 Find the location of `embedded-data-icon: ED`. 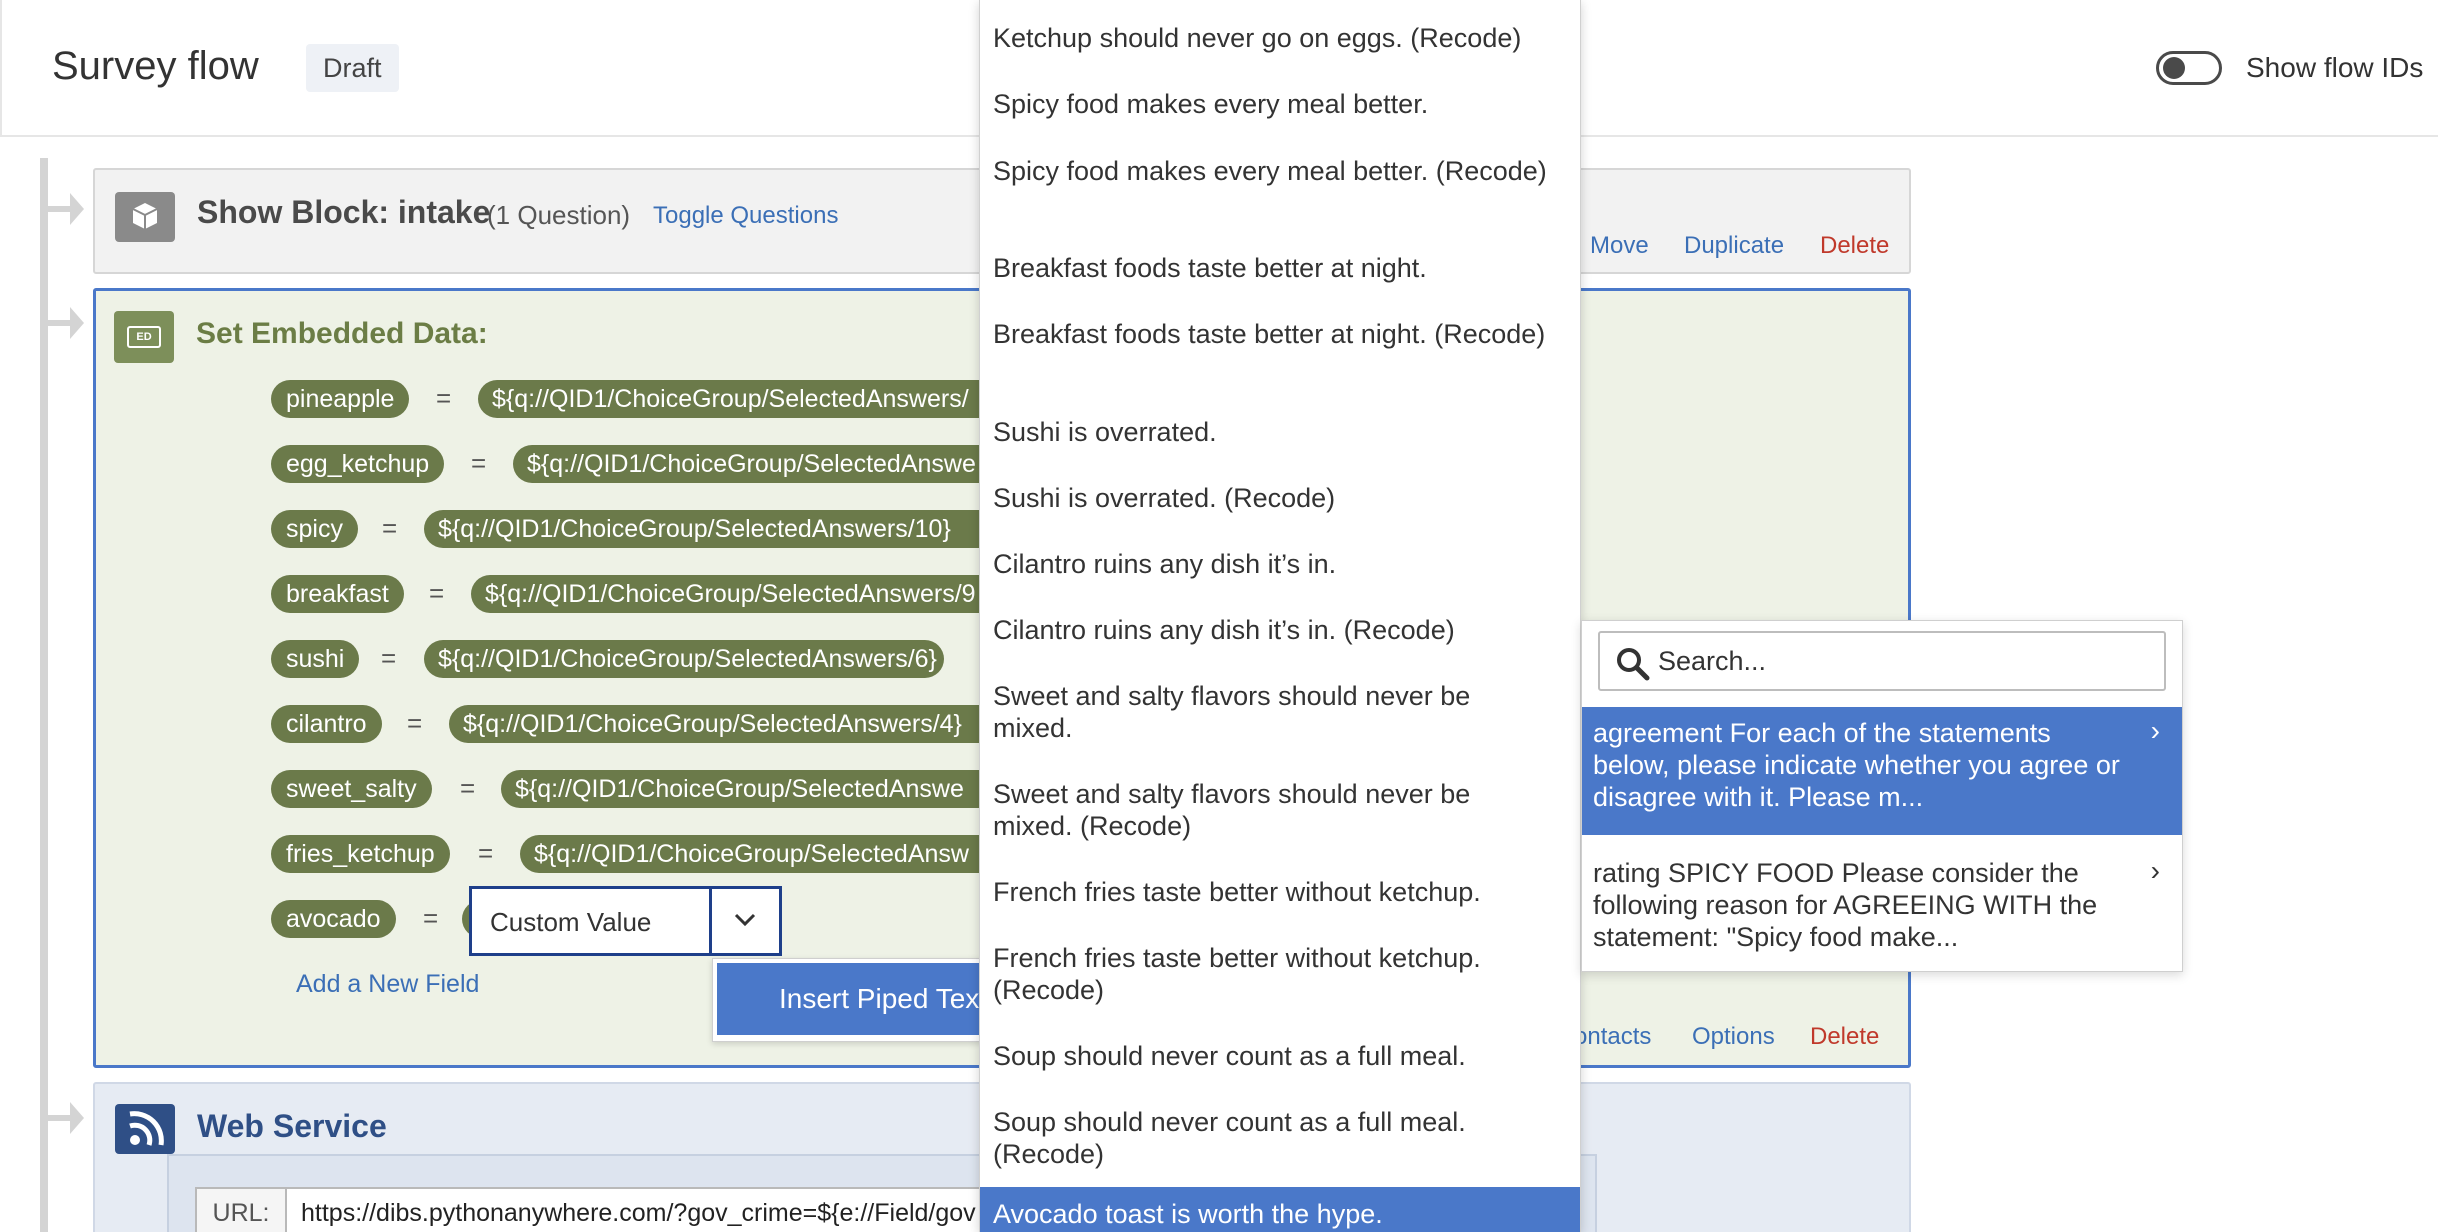

embedded-data-icon: ED is located at coordinates (144, 337).